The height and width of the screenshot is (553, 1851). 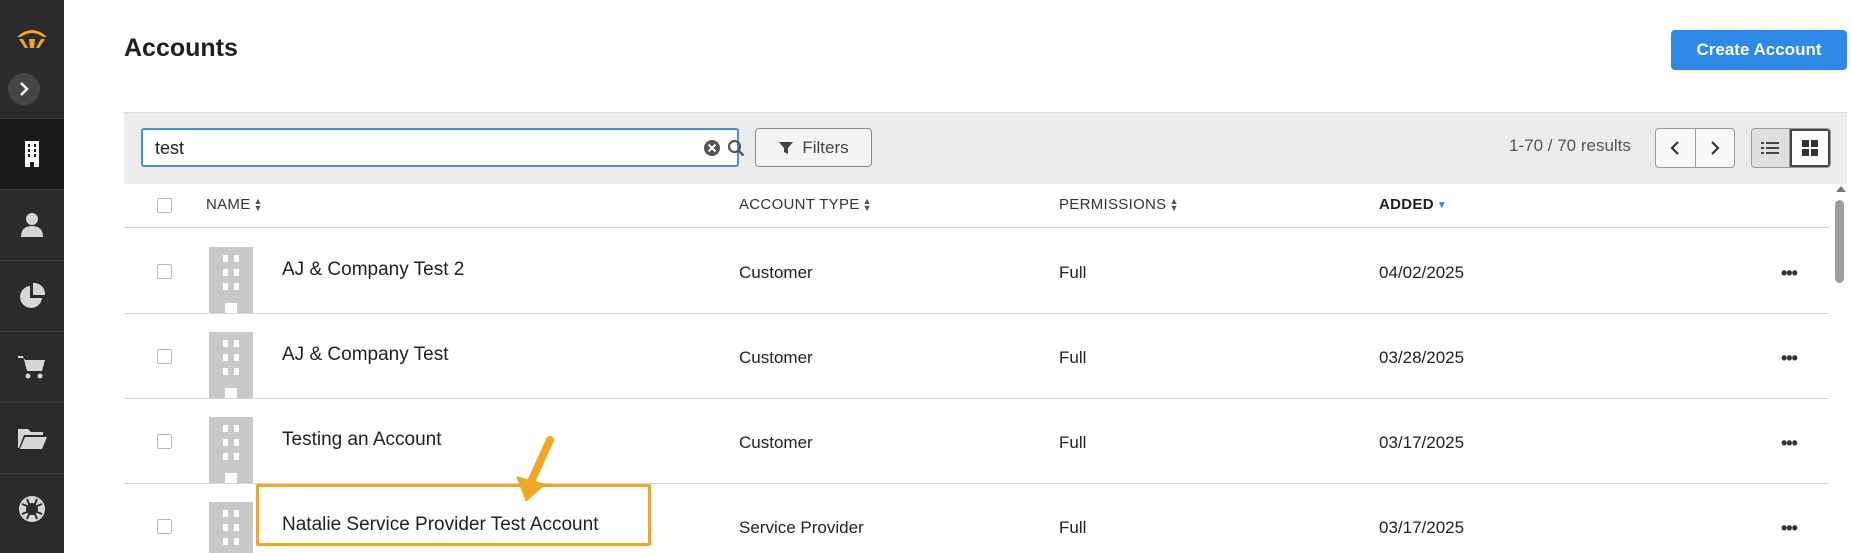 I want to click on select-all-checkbox, so click(x=164, y=205).